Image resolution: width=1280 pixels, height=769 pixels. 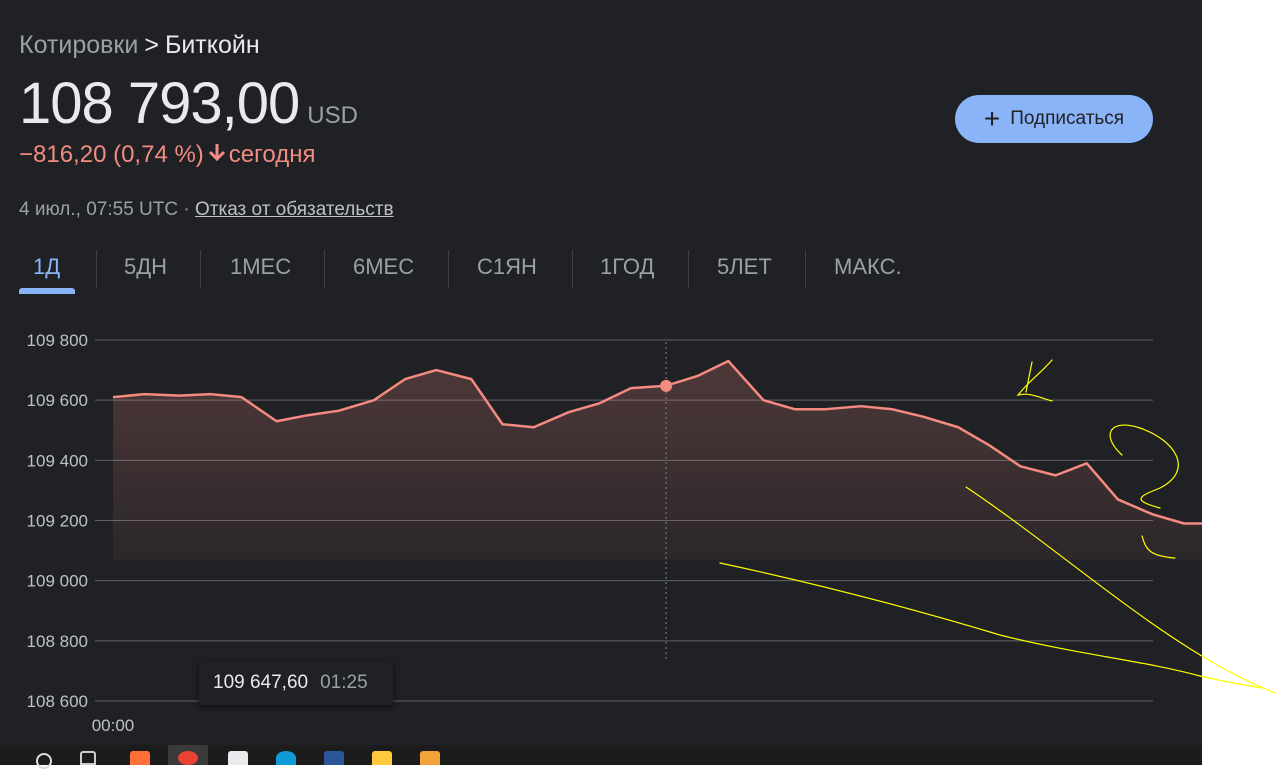 What do you see at coordinates (1067, 119) in the screenshot?
I see `subscribe-label: Подписаться` at bounding box center [1067, 119].